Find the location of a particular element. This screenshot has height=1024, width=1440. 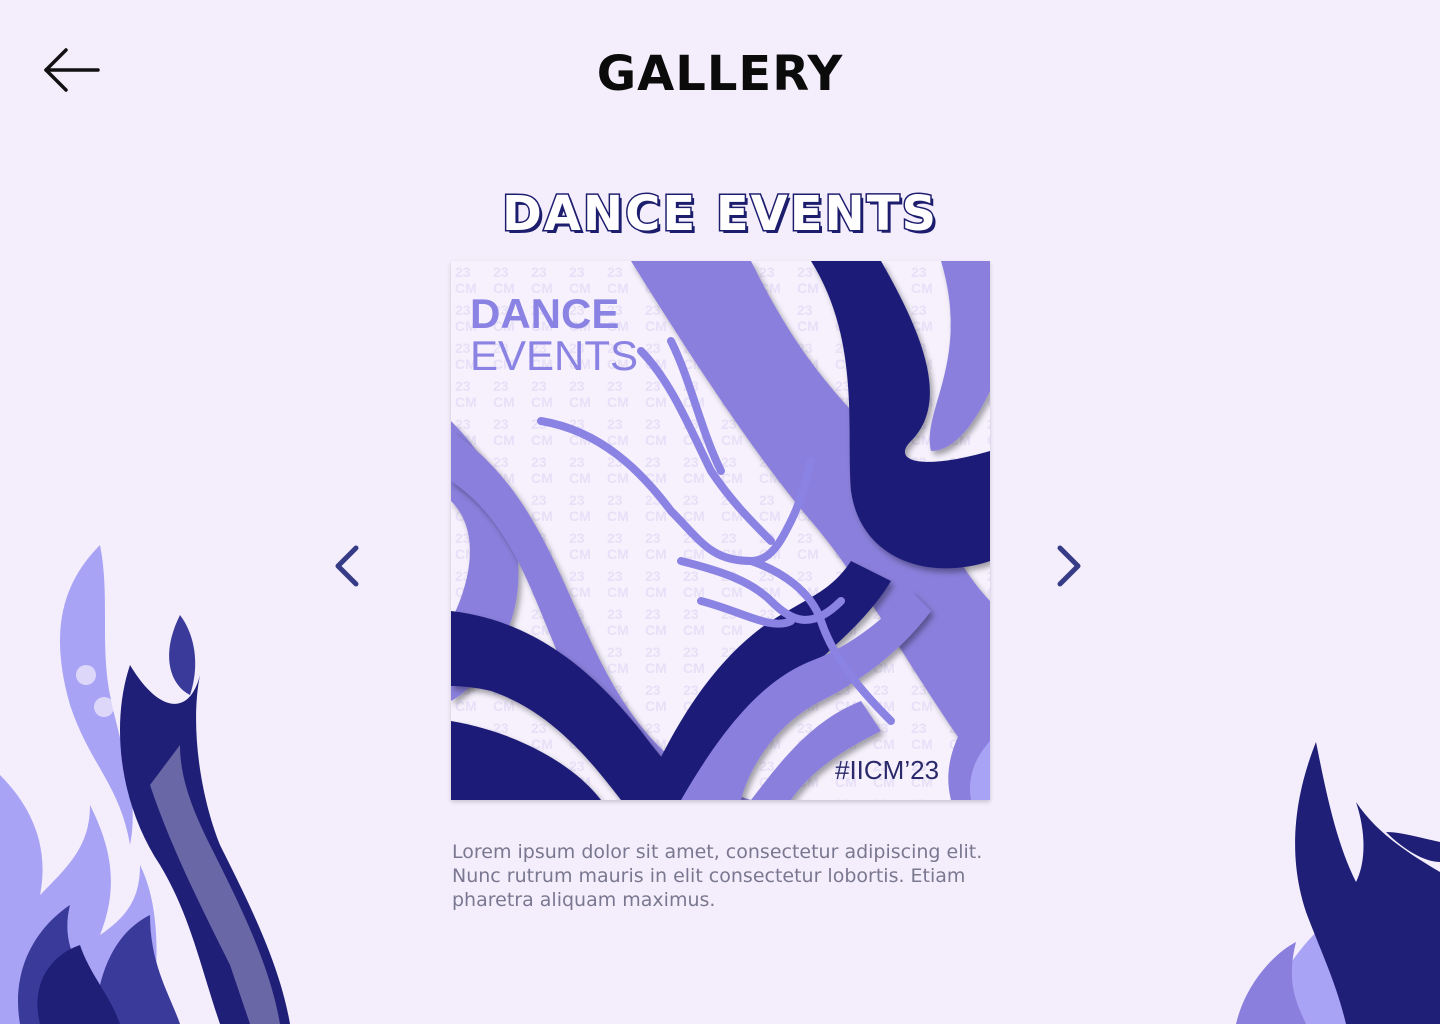

chevron-right-icon is located at coordinates (1069, 566).